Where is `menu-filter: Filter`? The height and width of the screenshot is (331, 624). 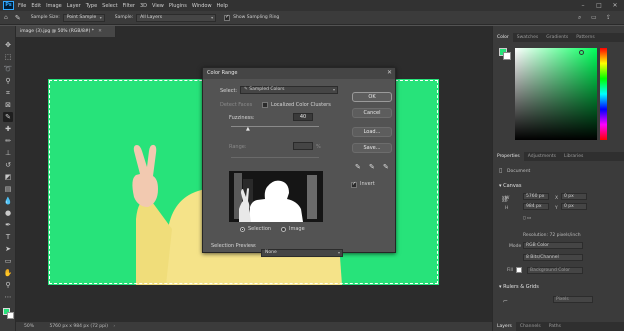
menu-filter: Filter is located at coordinates (129, 6).